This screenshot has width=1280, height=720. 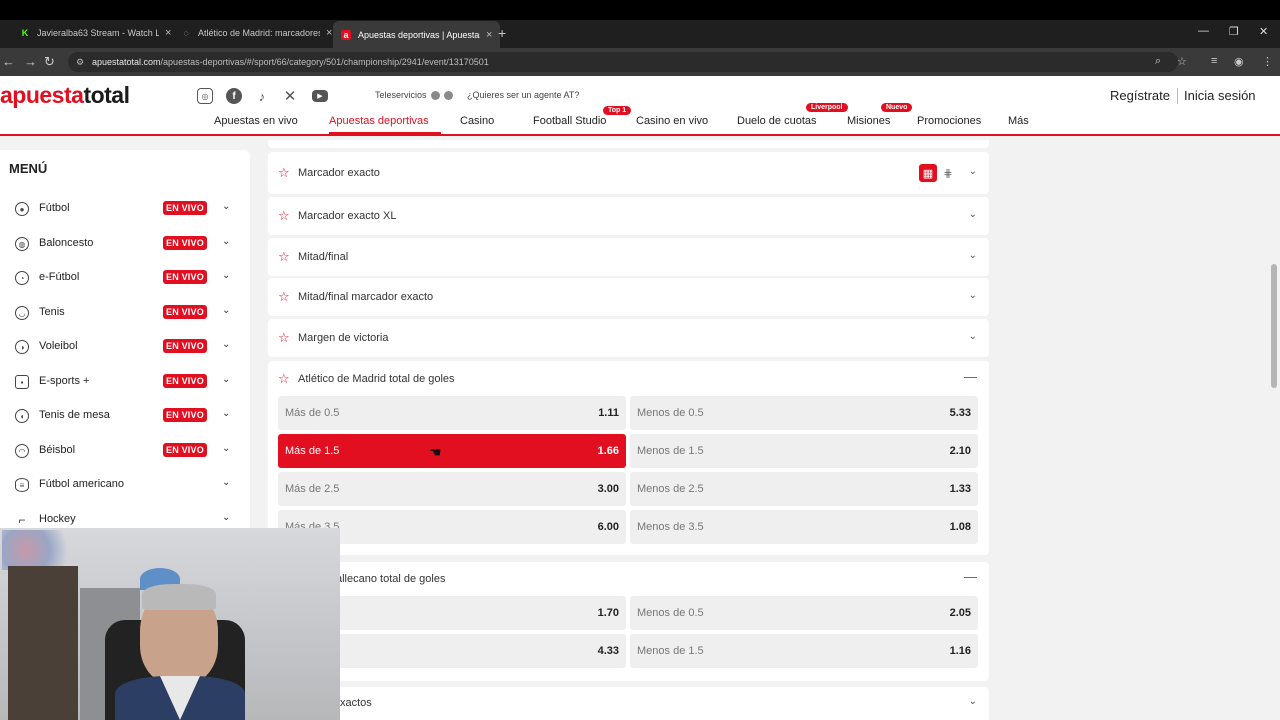 What do you see at coordinates (320, 96) in the screenshot?
I see `youtube-icon: ▶` at bounding box center [320, 96].